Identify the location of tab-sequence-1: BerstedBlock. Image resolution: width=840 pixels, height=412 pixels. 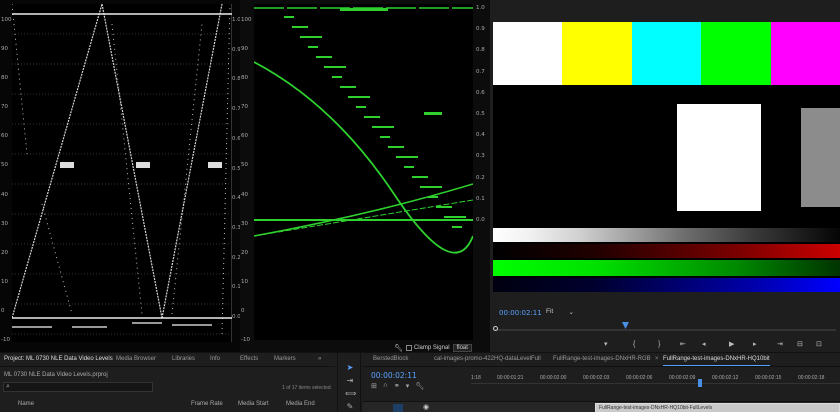
(390, 359).